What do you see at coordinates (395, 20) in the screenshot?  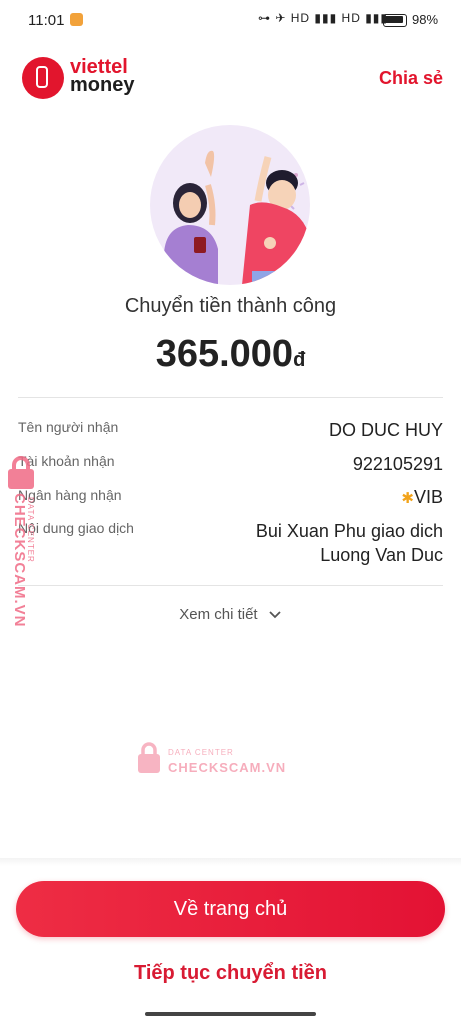 I see `battery-icon` at bounding box center [395, 20].